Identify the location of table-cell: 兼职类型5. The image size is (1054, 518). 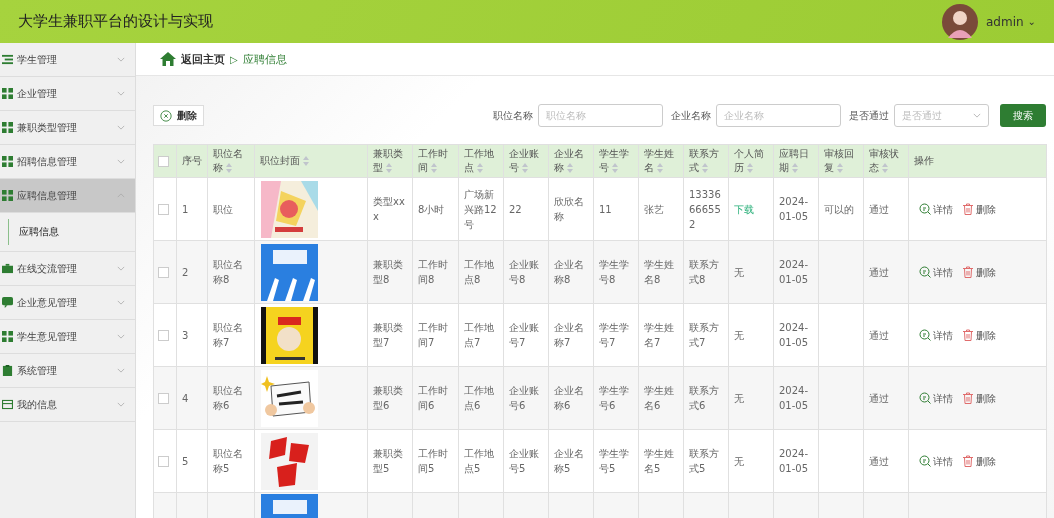
(388, 461).